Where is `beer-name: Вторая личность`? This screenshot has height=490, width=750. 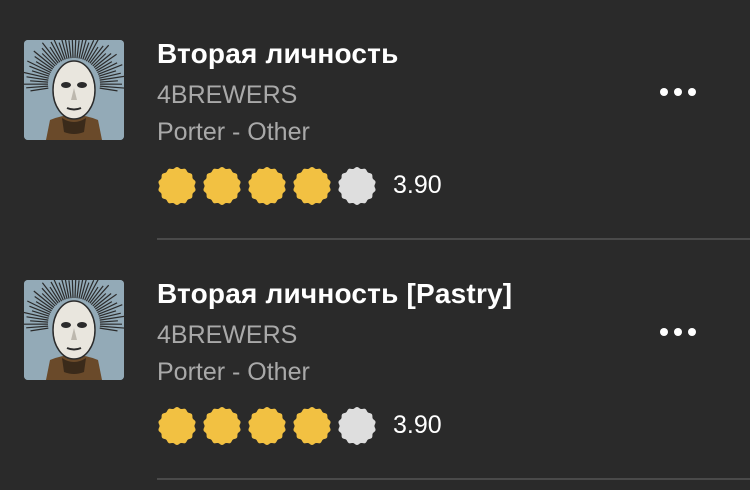 beer-name: Вторая личность is located at coordinates (278, 54).